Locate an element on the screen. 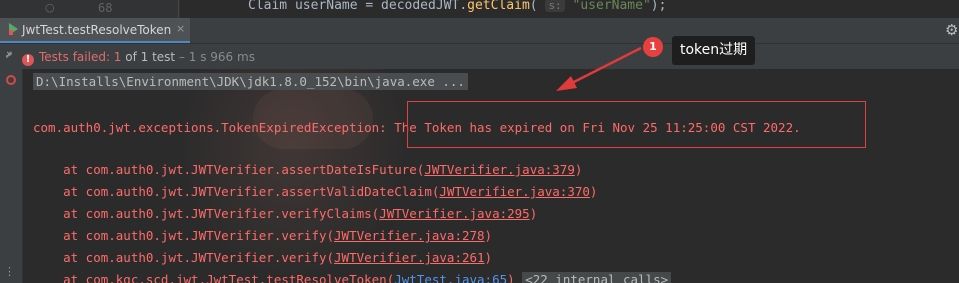 This screenshot has height=283, width=959. stop-icon is located at coordinates (11, 80).